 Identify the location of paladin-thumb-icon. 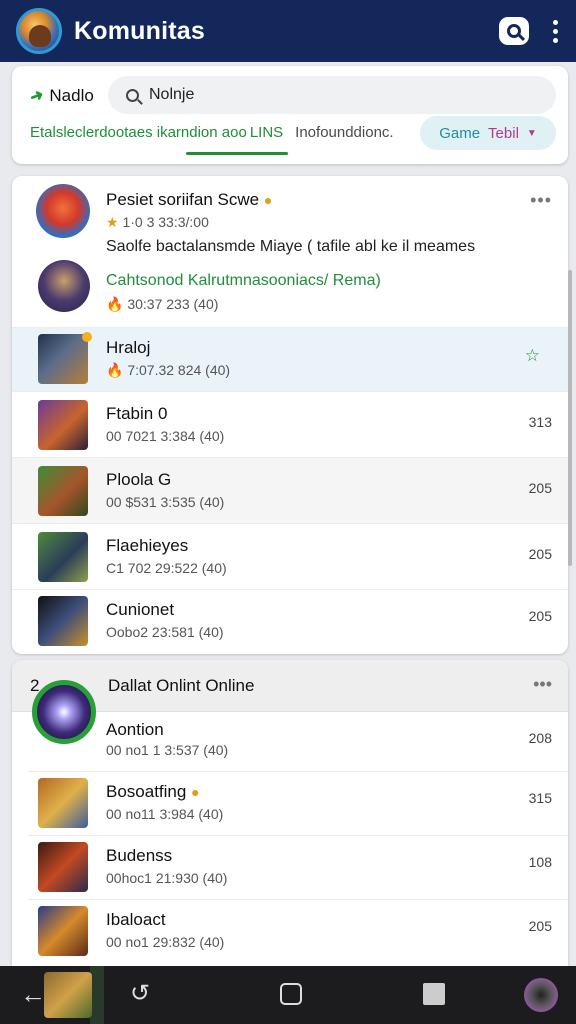
(63, 931).